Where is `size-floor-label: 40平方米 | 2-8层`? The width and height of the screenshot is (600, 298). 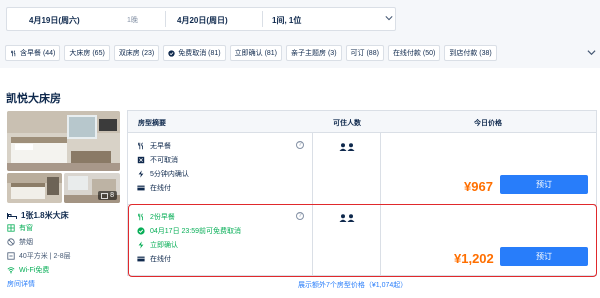
size-floor-label: 40平方米 | 2-8层 is located at coordinates (45, 256).